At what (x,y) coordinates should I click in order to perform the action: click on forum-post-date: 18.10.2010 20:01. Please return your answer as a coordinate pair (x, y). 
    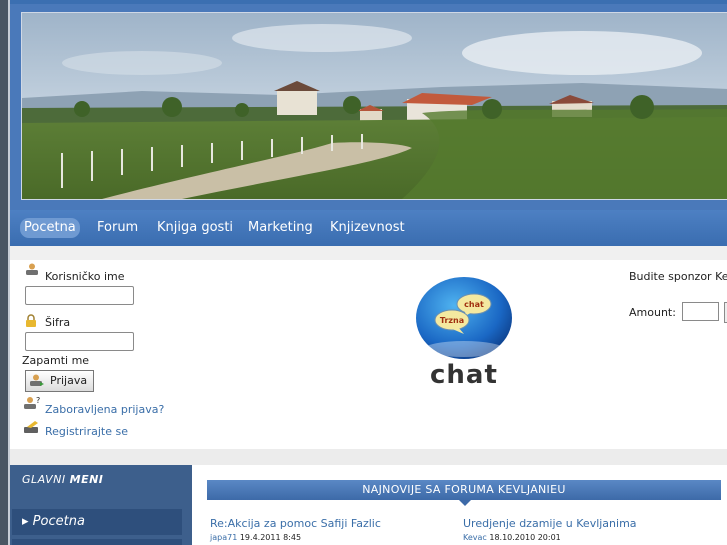
    Looking at the image, I should click on (525, 537).